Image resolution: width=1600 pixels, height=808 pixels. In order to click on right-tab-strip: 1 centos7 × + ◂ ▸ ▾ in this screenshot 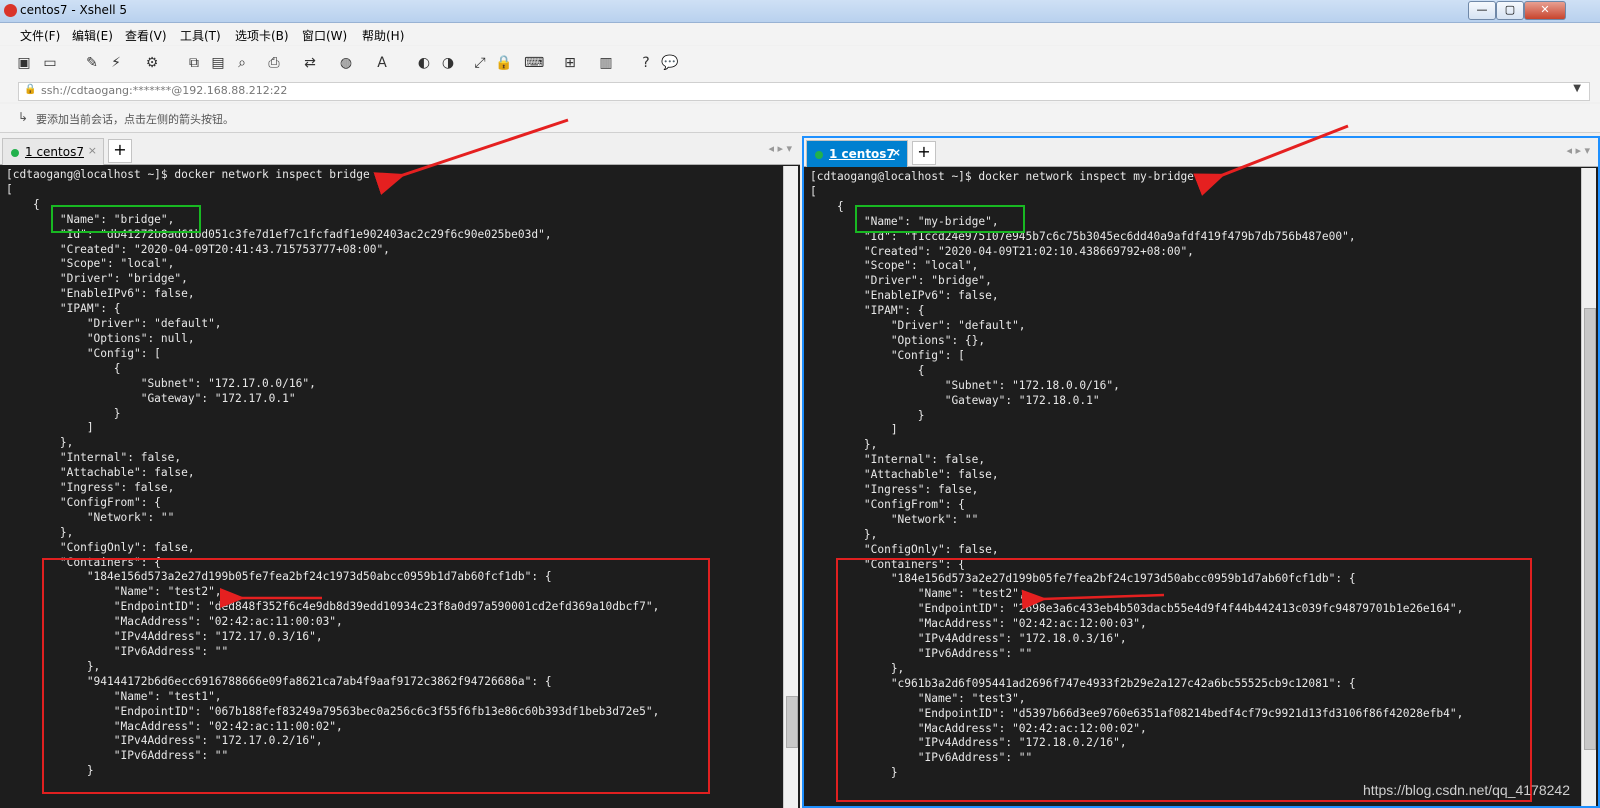, I will do `click(1201, 152)`.